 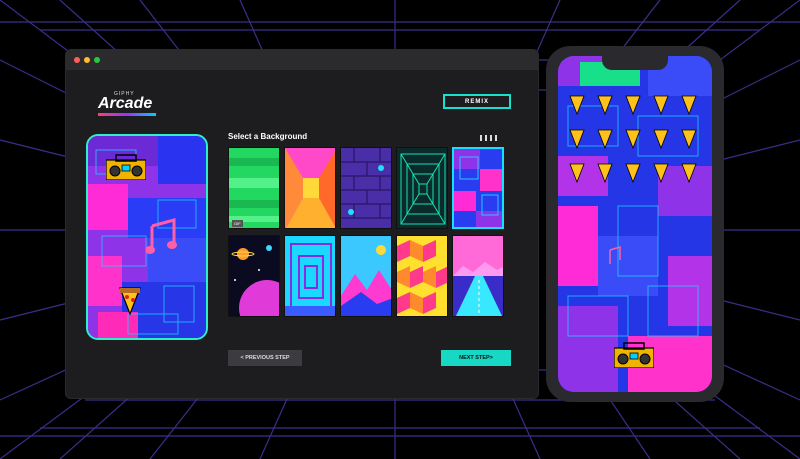 I want to click on background-tile-cyan-tunnel, so click(x=310, y=276).